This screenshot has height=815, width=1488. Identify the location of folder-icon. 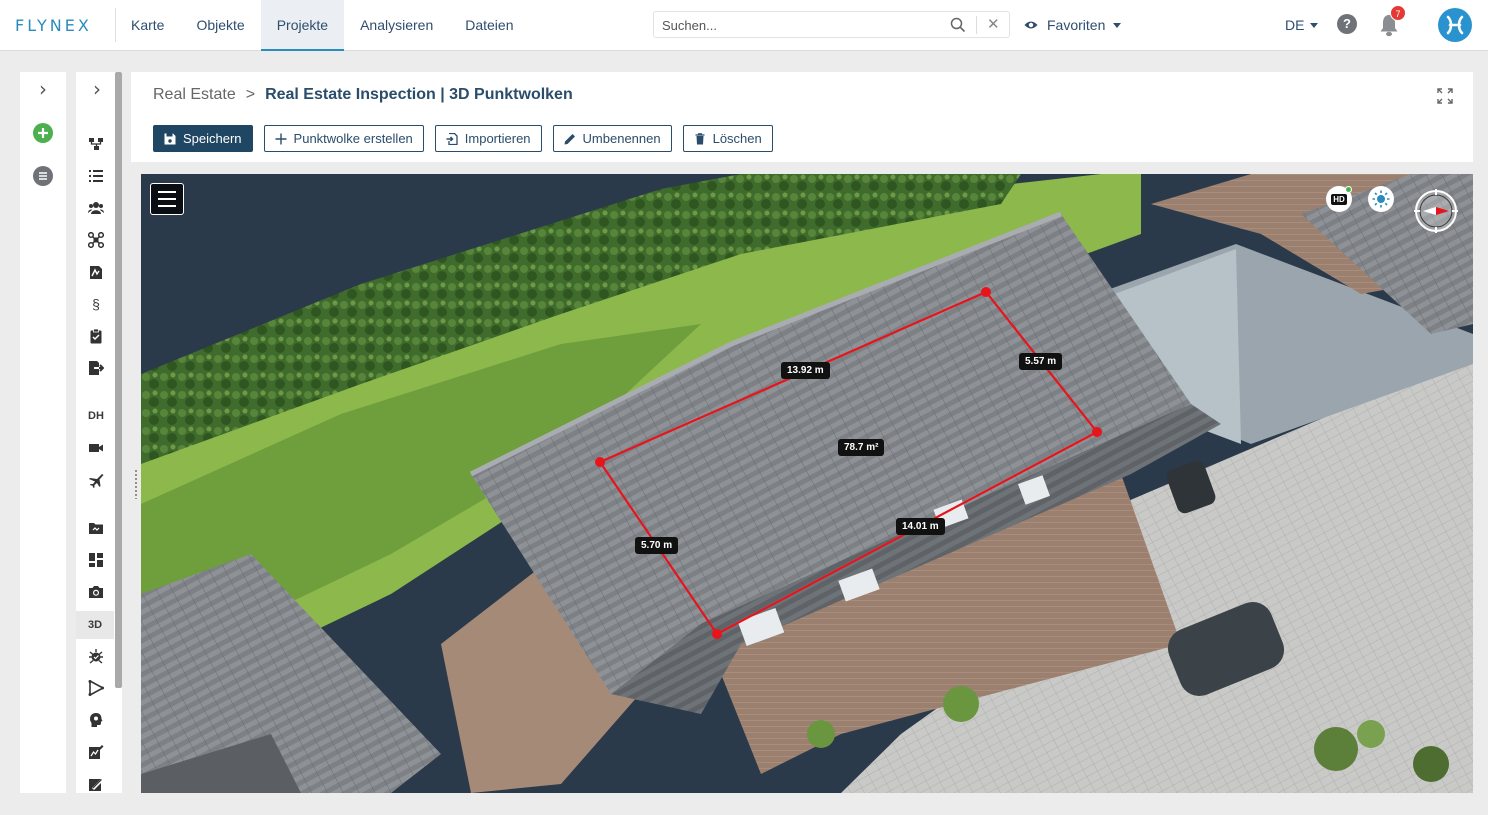
(96, 528).